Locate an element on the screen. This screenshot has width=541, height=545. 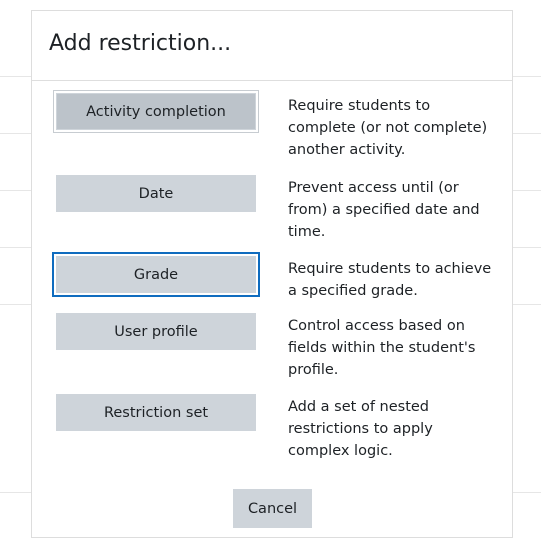
date-button: Date is located at coordinates (156, 193).